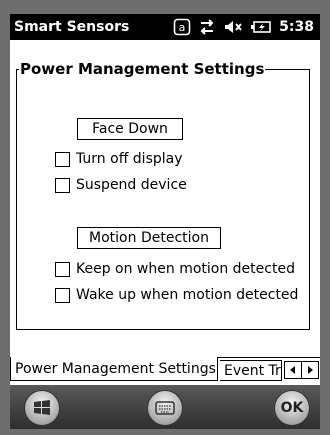 Image resolution: width=330 pixels, height=435 pixels. I want to click on tab-power-management: Power Management Settings, so click(114, 369).